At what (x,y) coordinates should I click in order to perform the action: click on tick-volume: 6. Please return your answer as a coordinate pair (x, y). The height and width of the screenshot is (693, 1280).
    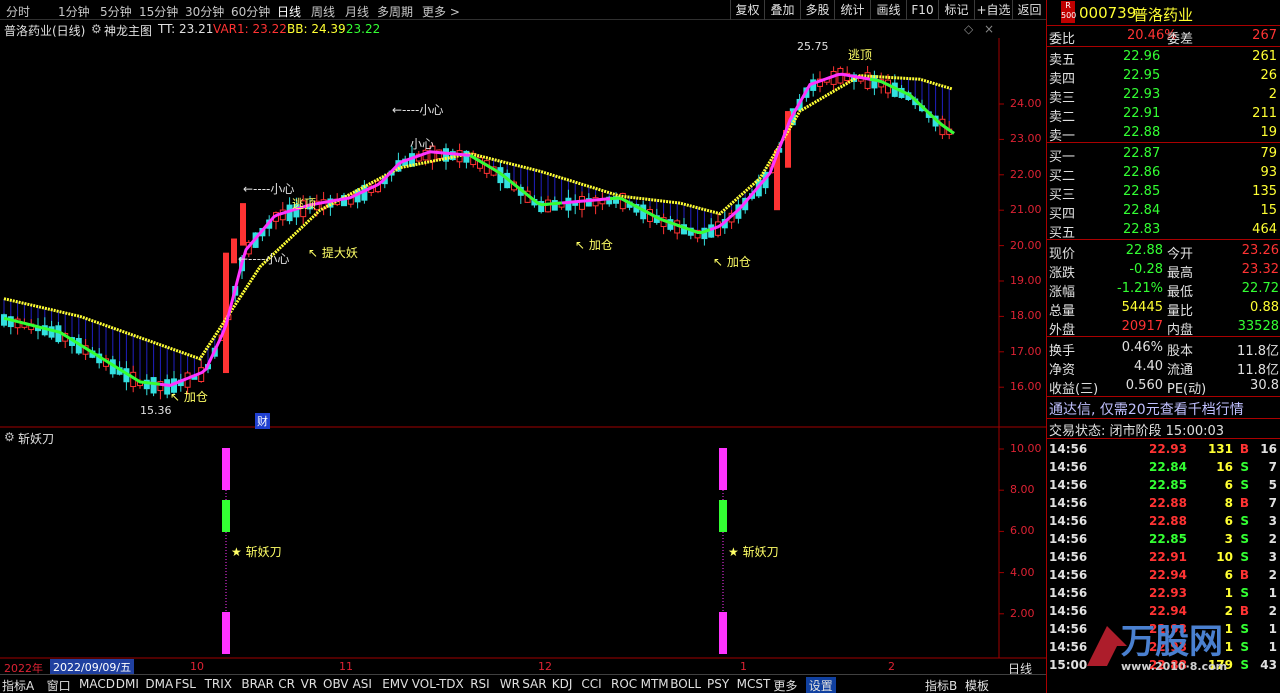
    Looking at the image, I should click on (1228, 485).